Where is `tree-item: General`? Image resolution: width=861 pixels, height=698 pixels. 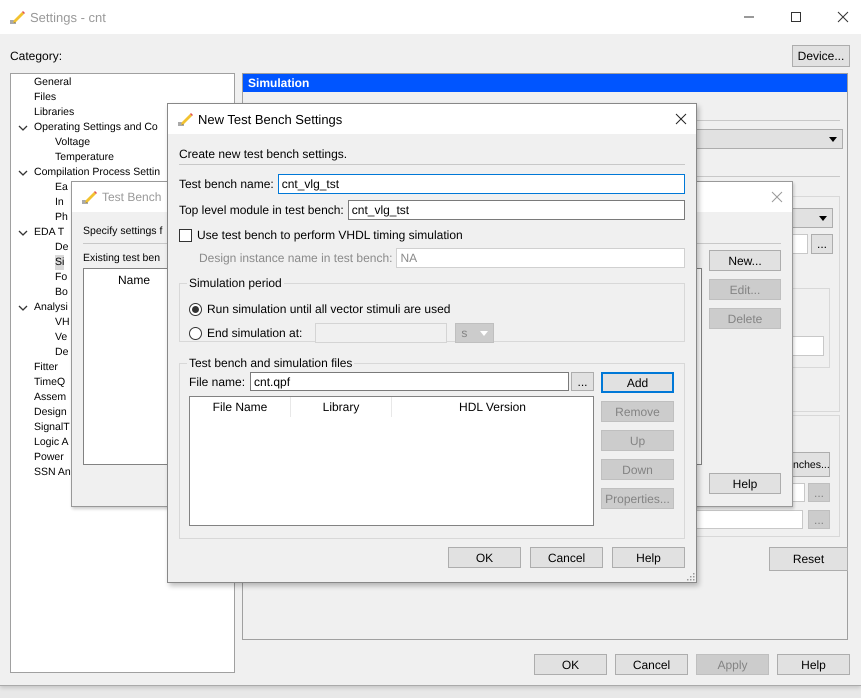
tree-item: General is located at coordinates (53, 82).